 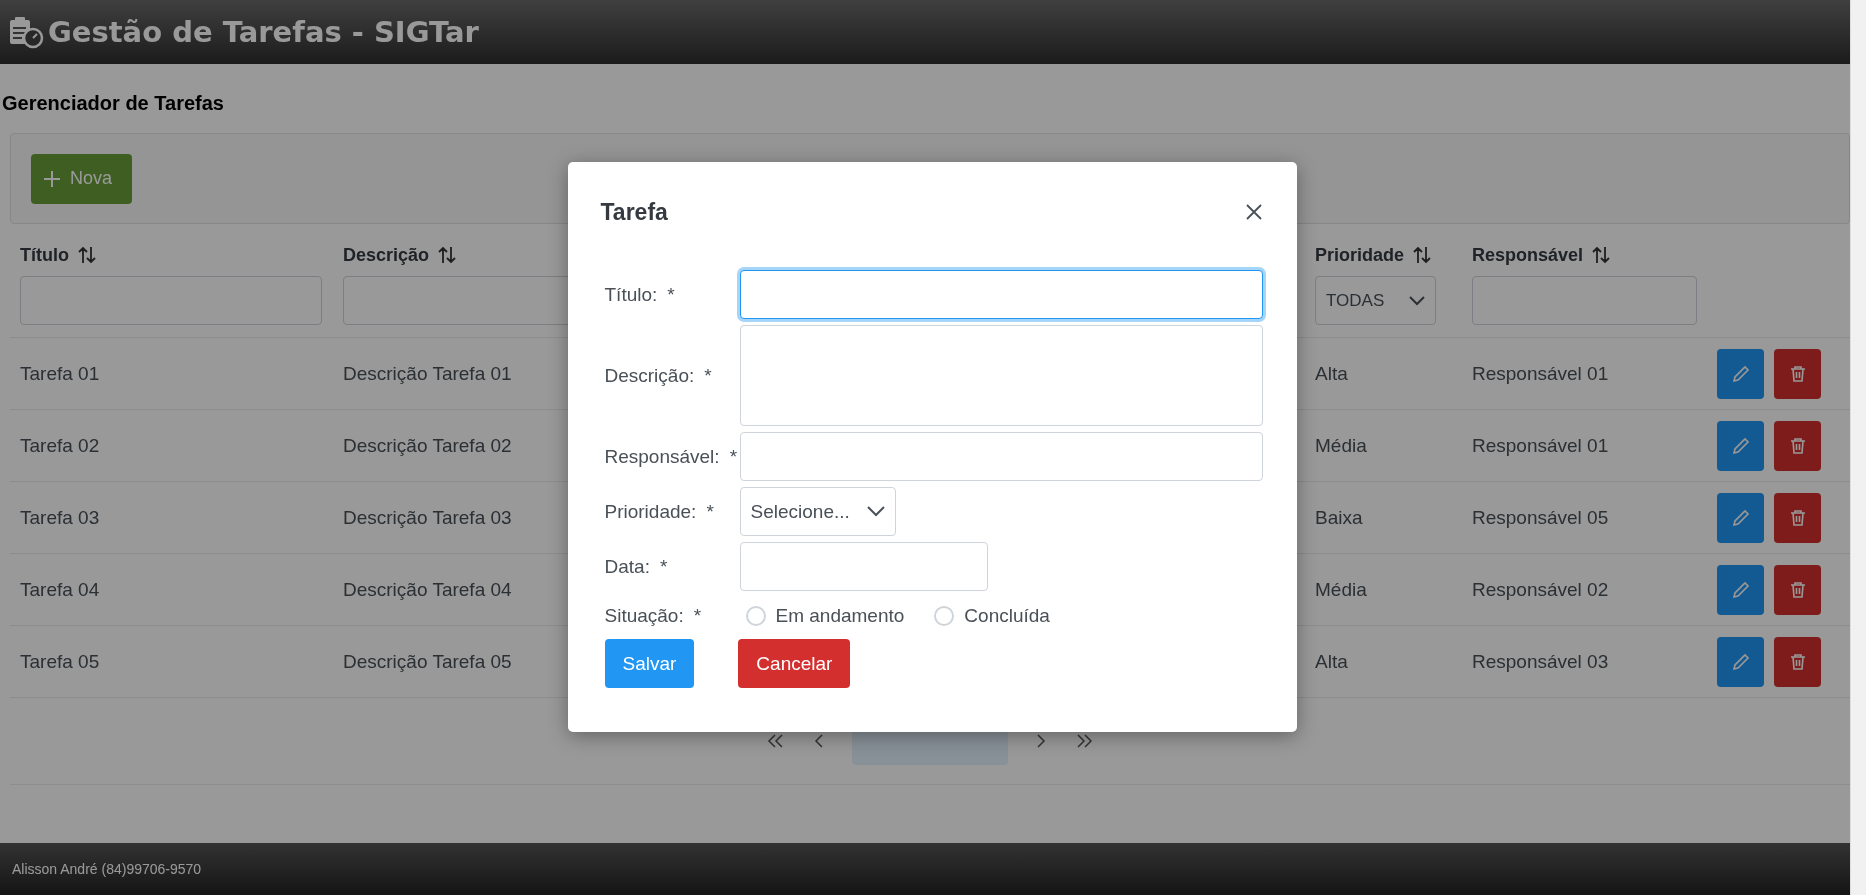 I want to click on column-header: Descrição, so click(x=386, y=255).